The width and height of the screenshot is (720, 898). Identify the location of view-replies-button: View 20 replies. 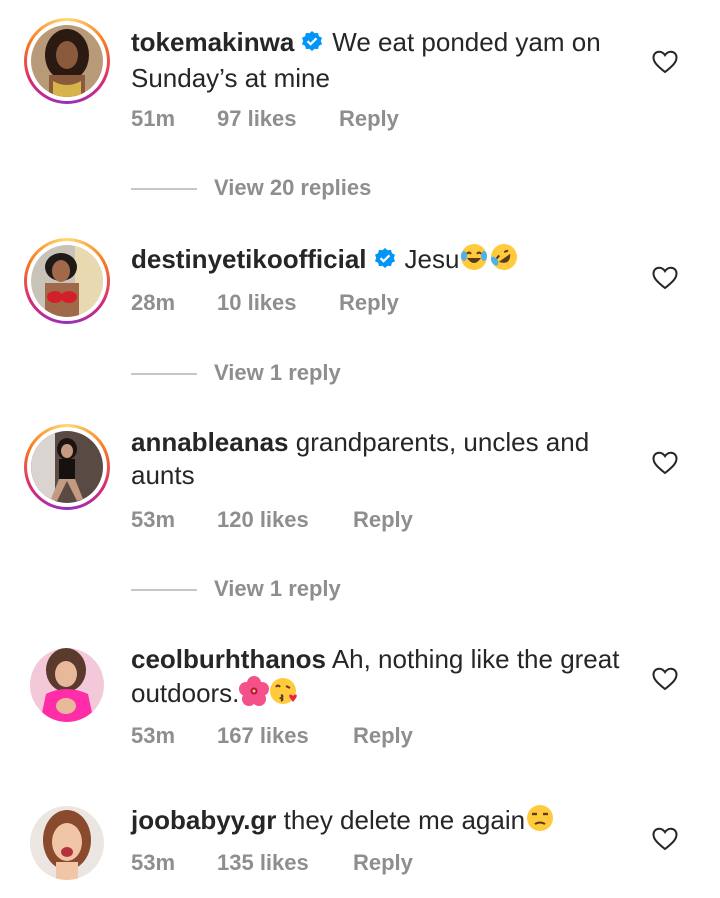
(251, 188).